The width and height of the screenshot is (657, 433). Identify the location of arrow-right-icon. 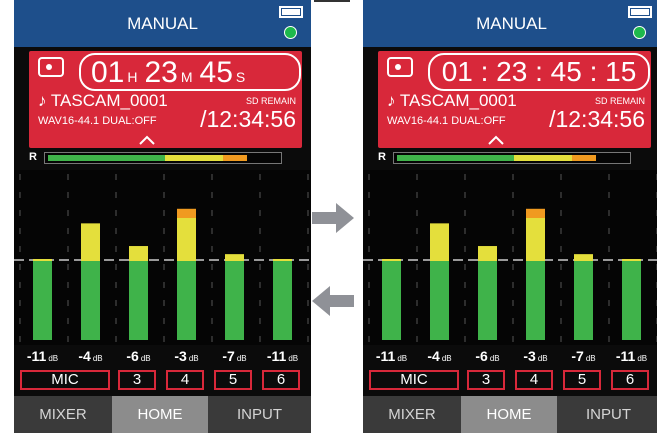
(333, 218).